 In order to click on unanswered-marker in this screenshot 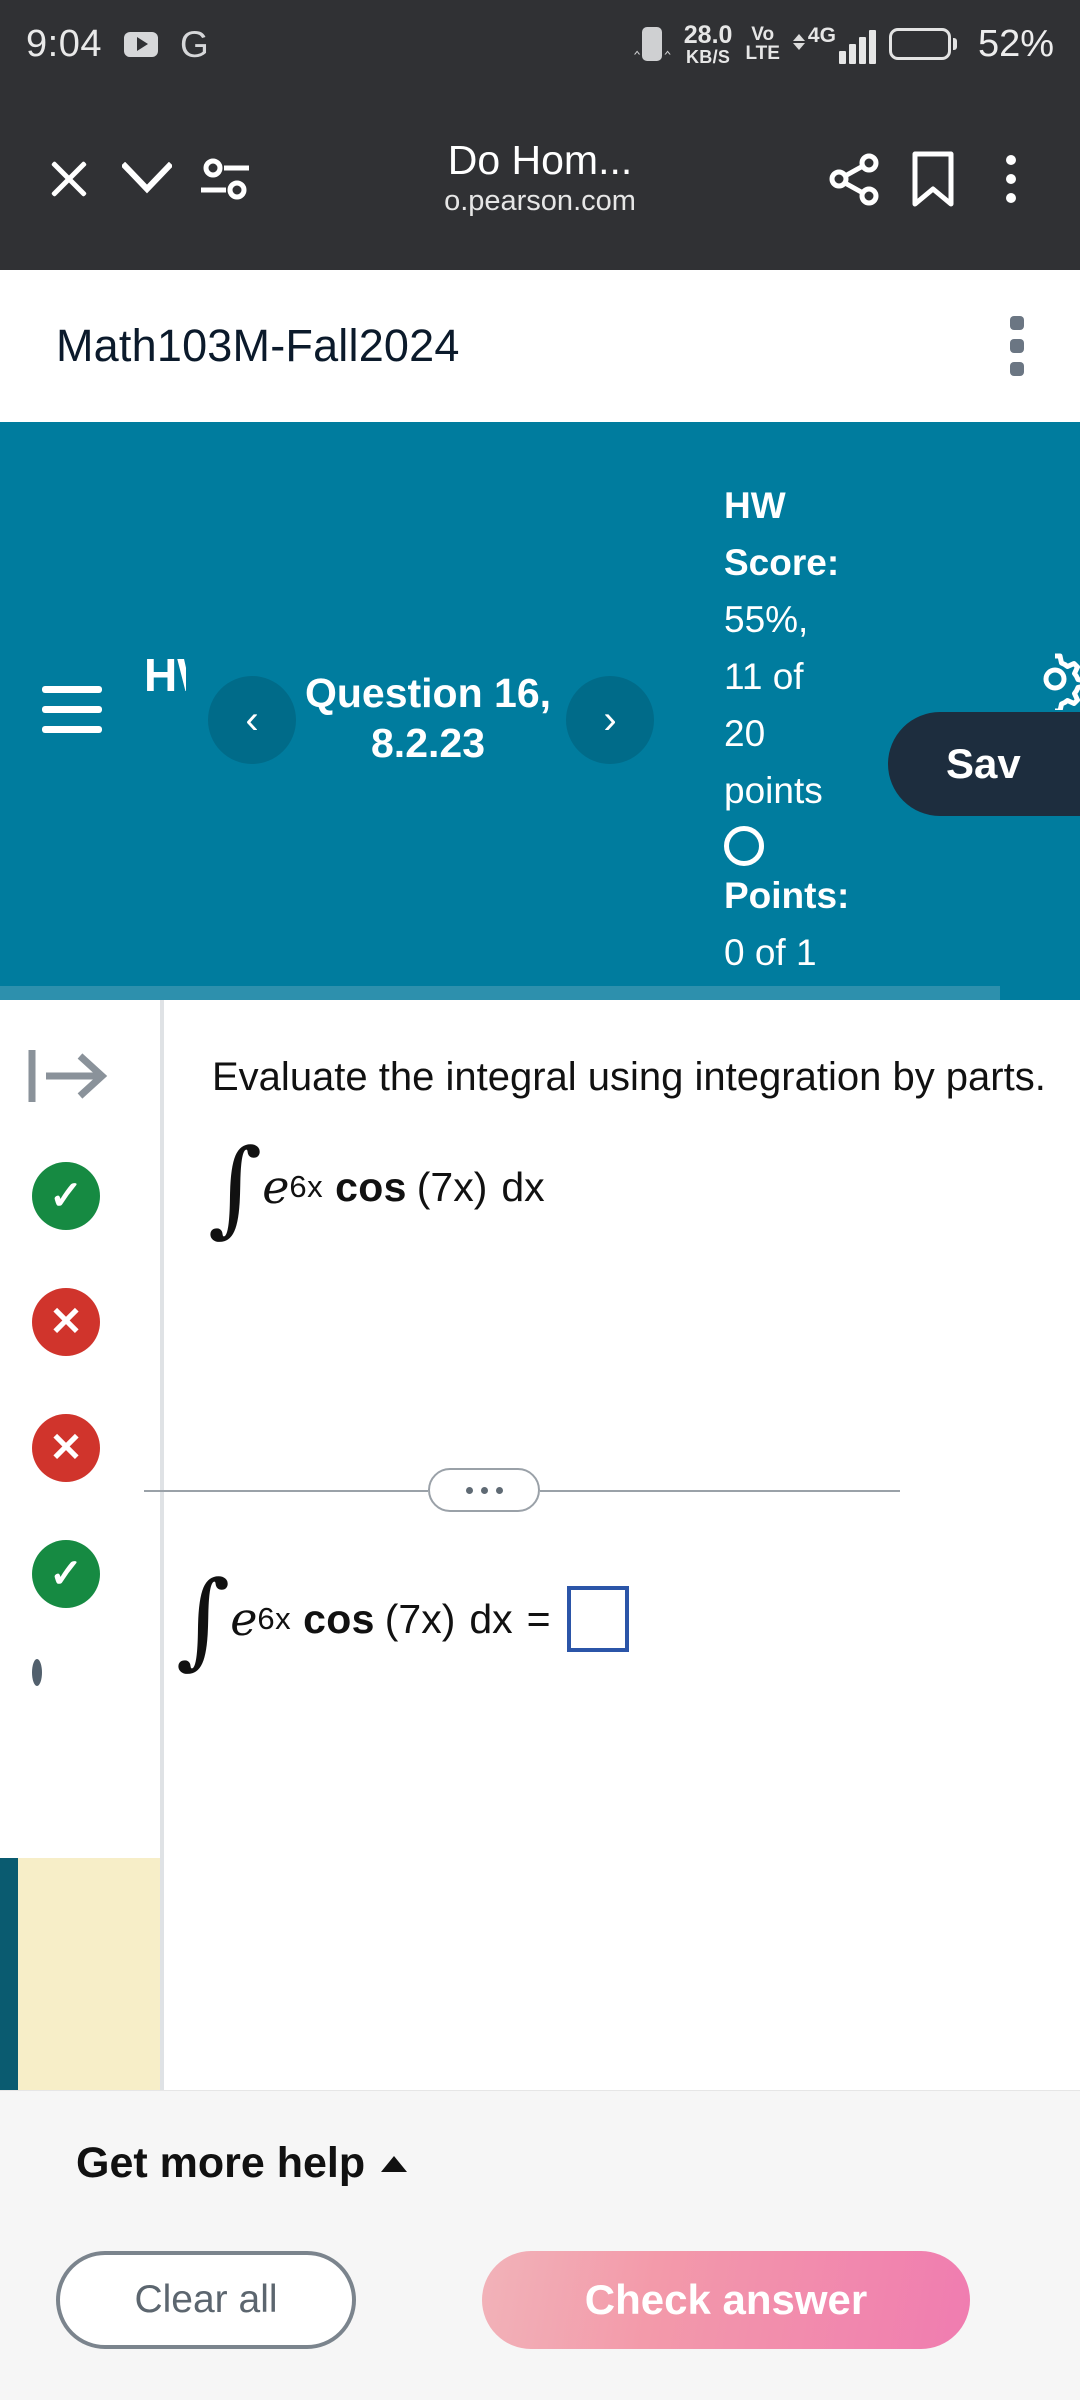, I will do `click(66, 1695)`.